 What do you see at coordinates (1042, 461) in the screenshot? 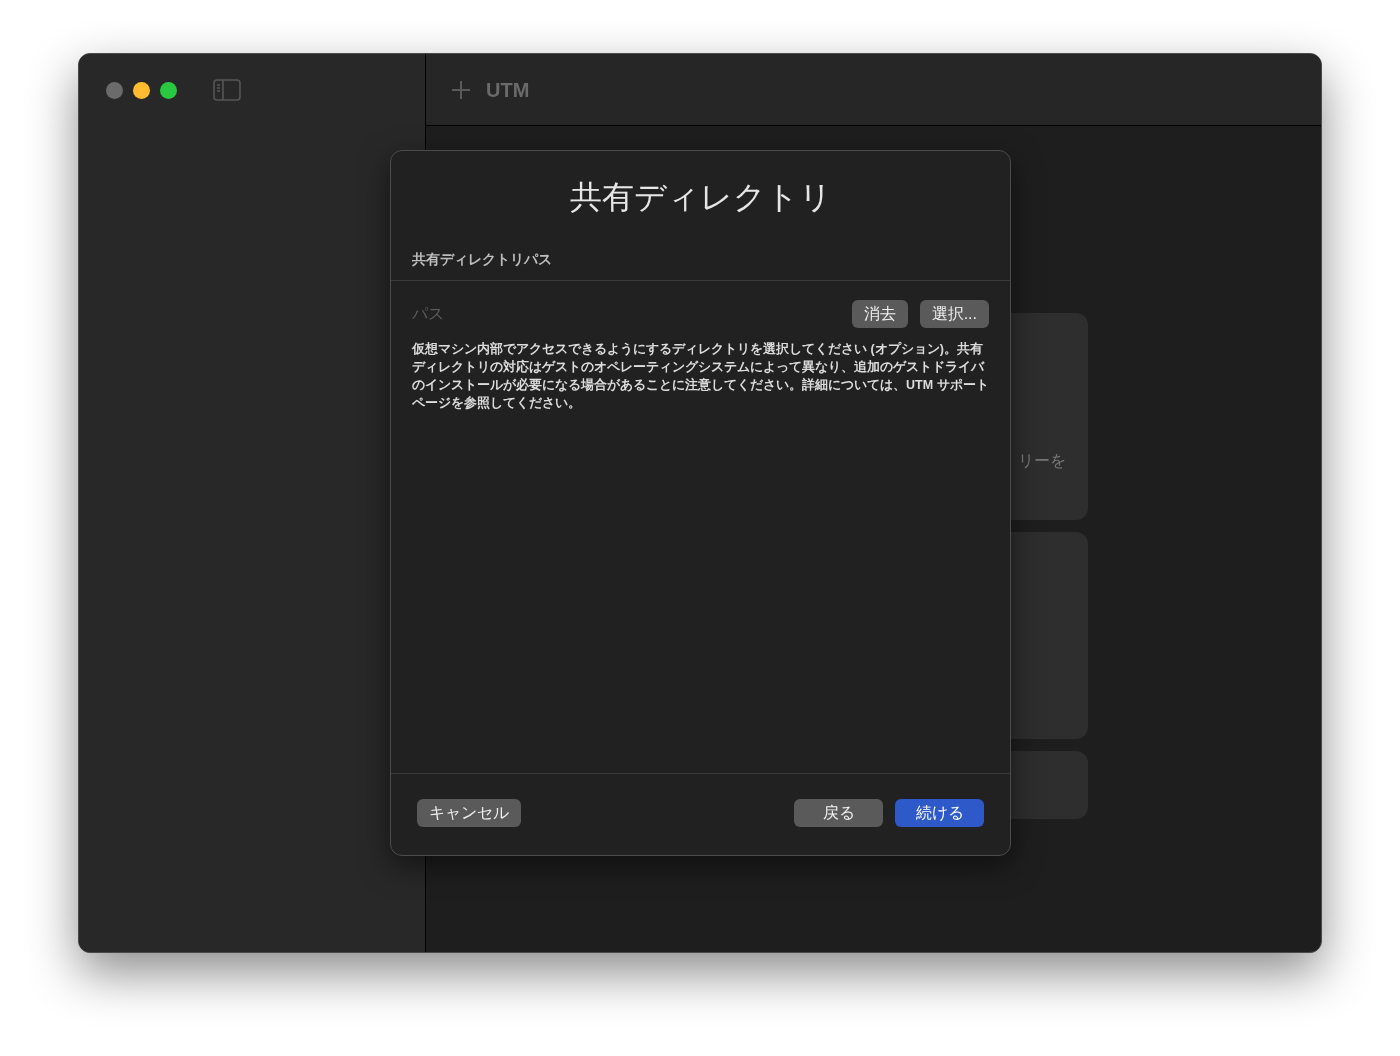
I see `card-label: リーを` at bounding box center [1042, 461].